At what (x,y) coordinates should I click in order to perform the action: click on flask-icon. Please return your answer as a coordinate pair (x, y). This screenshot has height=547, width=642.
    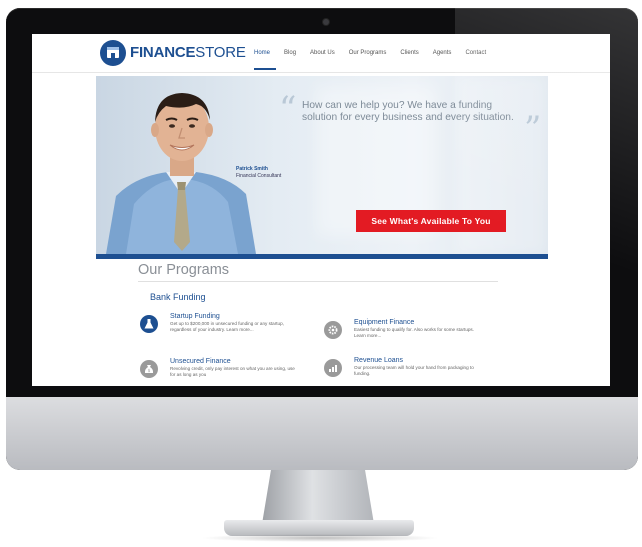
    Looking at the image, I should click on (149, 324).